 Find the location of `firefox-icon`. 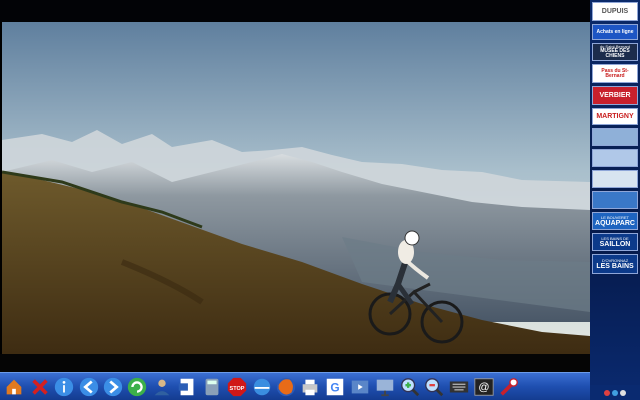

firefox-icon is located at coordinates (286, 387).